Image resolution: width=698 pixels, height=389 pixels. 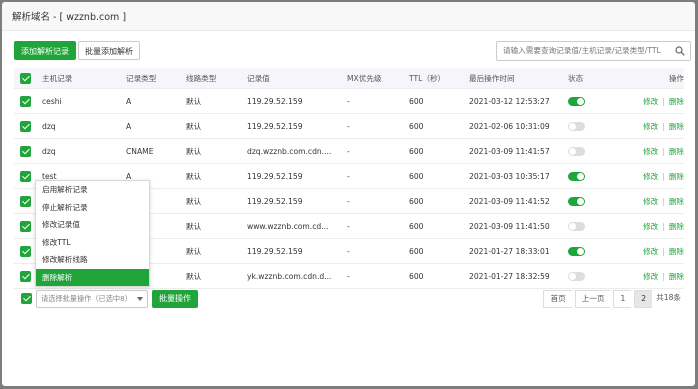 I want to click on cell-time: 2021-03-12 12:53:27, so click(x=518, y=101).